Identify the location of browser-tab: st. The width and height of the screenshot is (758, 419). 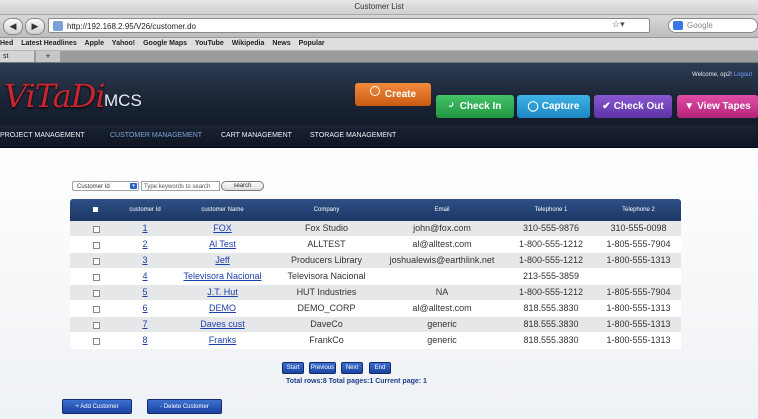
(17, 56).